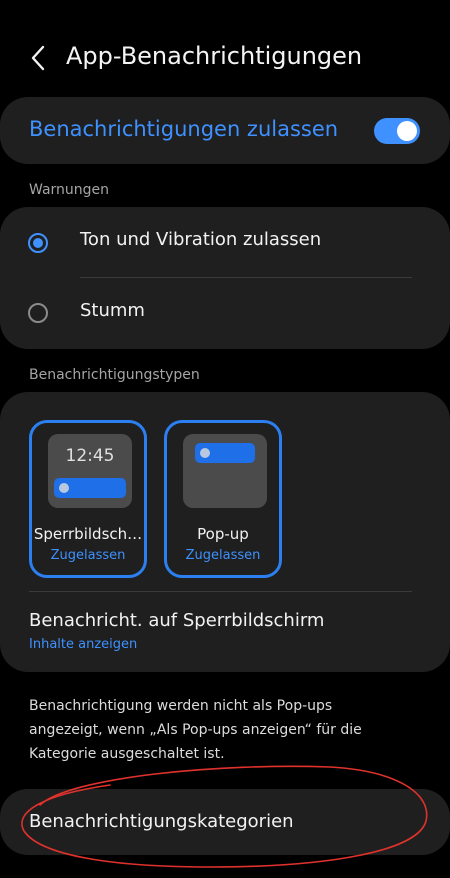 Image resolution: width=450 pixels, height=878 pixels. What do you see at coordinates (225, 313) in the screenshot?
I see `option-mute: Stumm` at bounding box center [225, 313].